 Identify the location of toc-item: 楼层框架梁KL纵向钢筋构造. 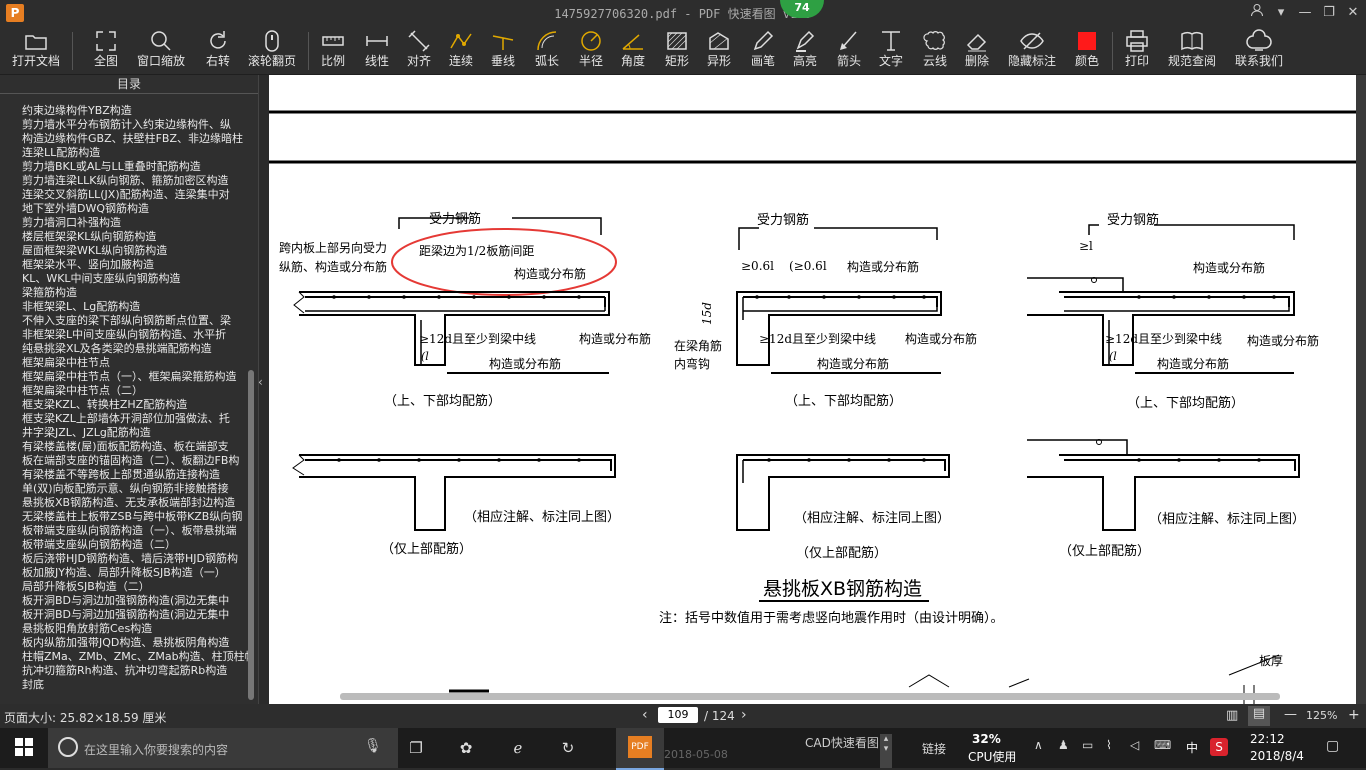
(136, 235).